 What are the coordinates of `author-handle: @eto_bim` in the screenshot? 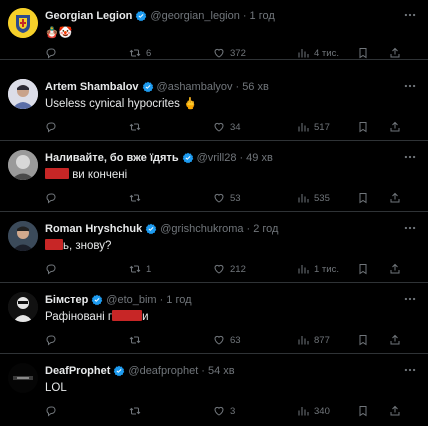 It's located at (131, 300).